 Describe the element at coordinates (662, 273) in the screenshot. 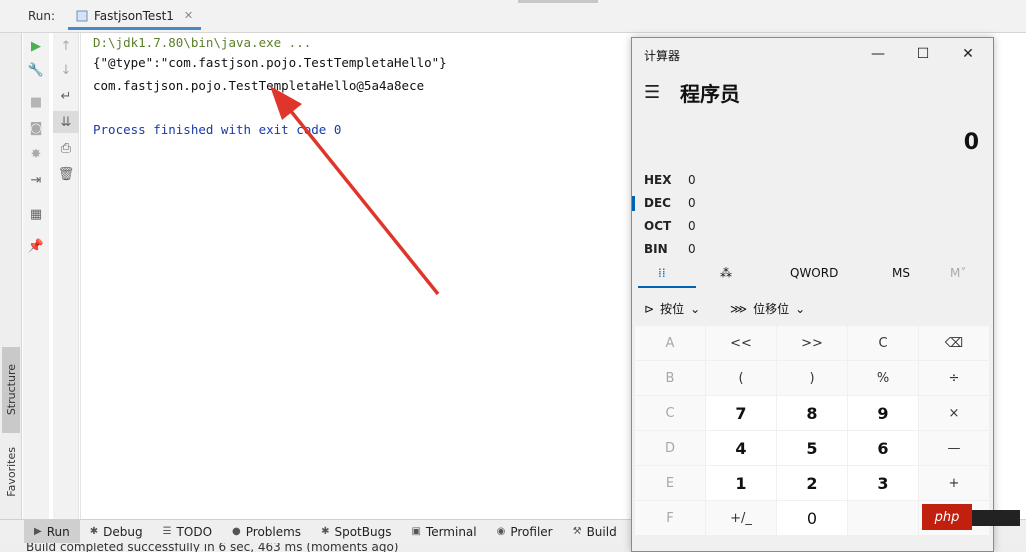

I see `keypad-icon: ⁞⁞` at that location.